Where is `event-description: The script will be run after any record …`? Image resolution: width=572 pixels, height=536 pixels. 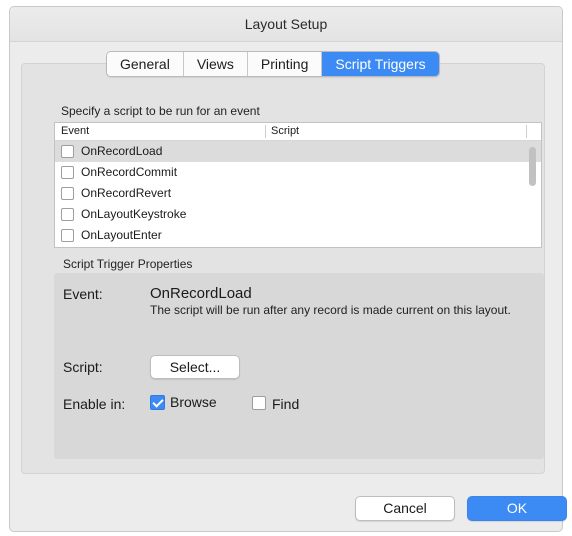 event-description: The script will be run after any record … is located at coordinates (330, 310).